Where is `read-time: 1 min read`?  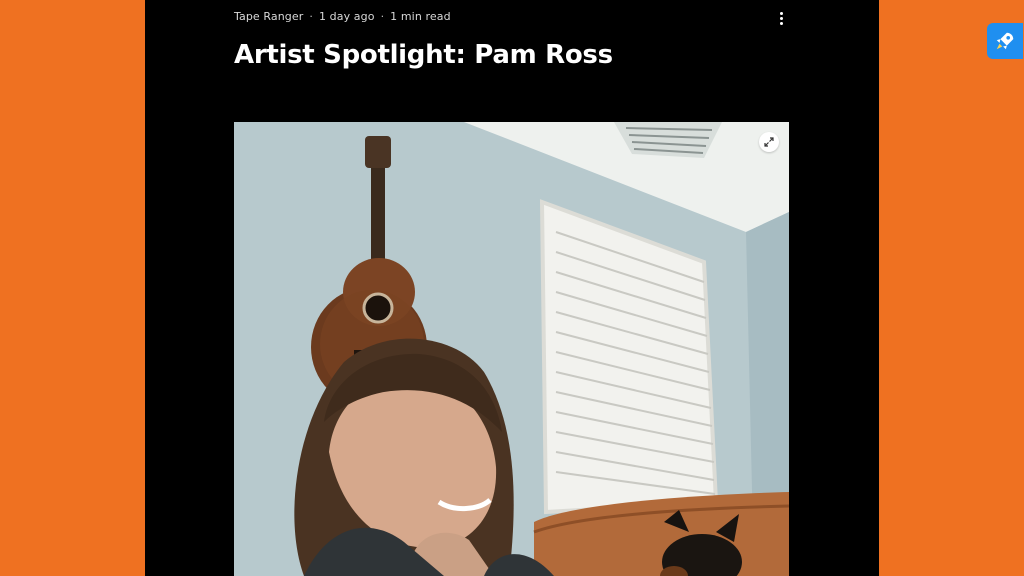 read-time: 1 min read is located at coordinates (420, 16).